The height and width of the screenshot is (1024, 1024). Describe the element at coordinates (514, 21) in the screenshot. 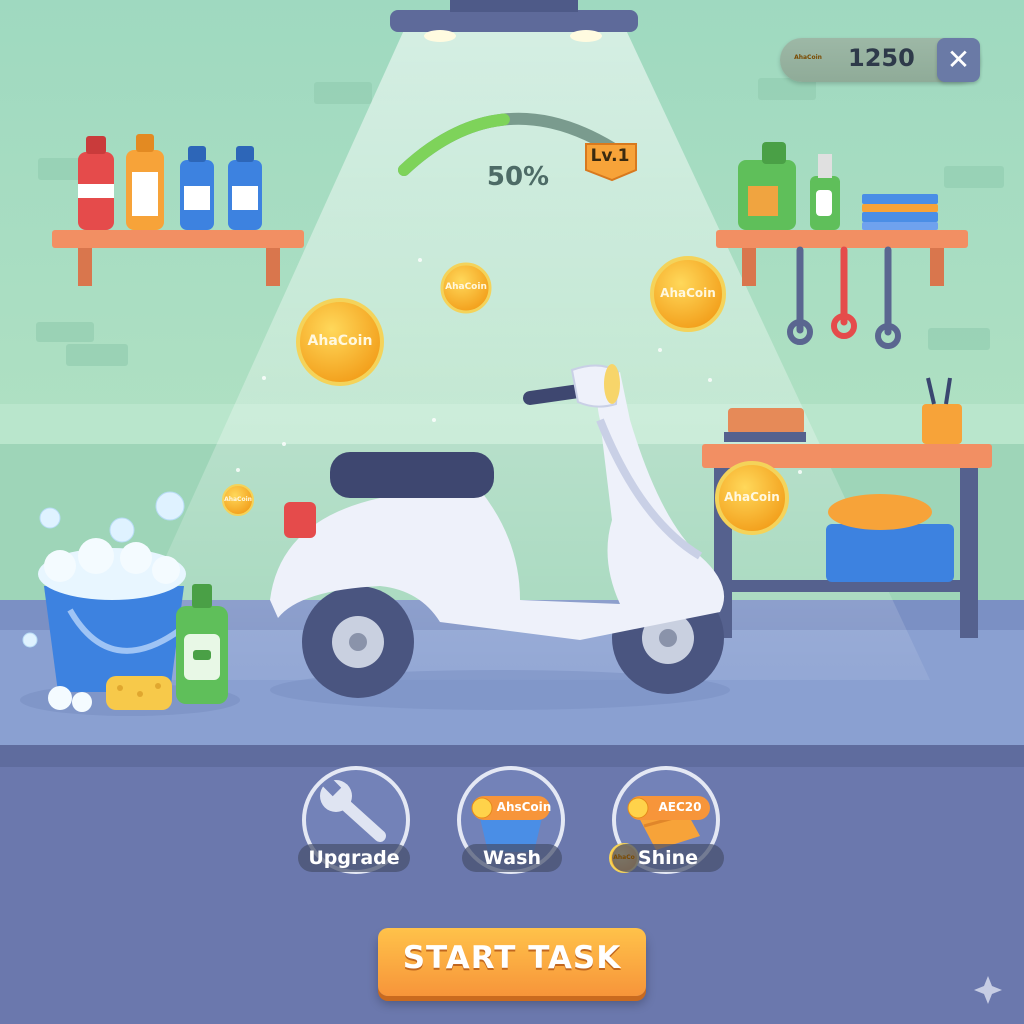

I see `ceiling-lamp` at that location.